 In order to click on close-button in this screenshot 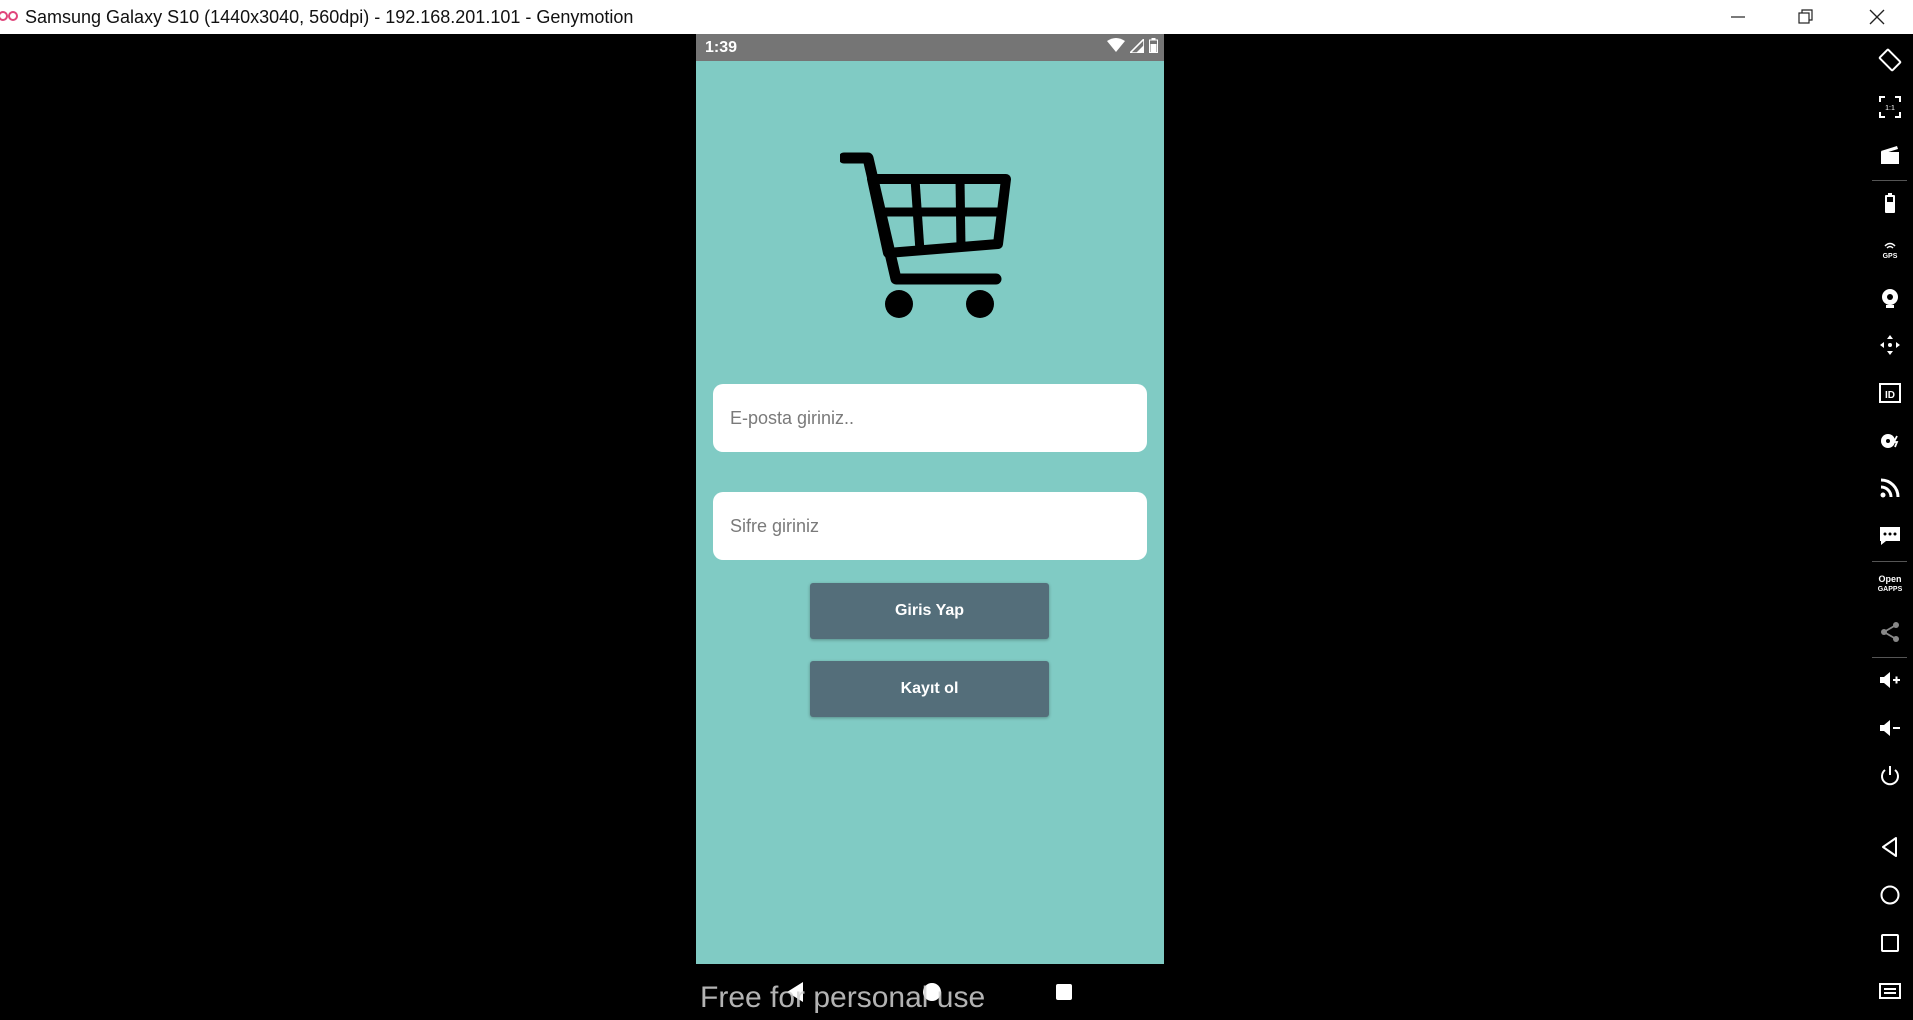, I will do `click(1877, 17)`.